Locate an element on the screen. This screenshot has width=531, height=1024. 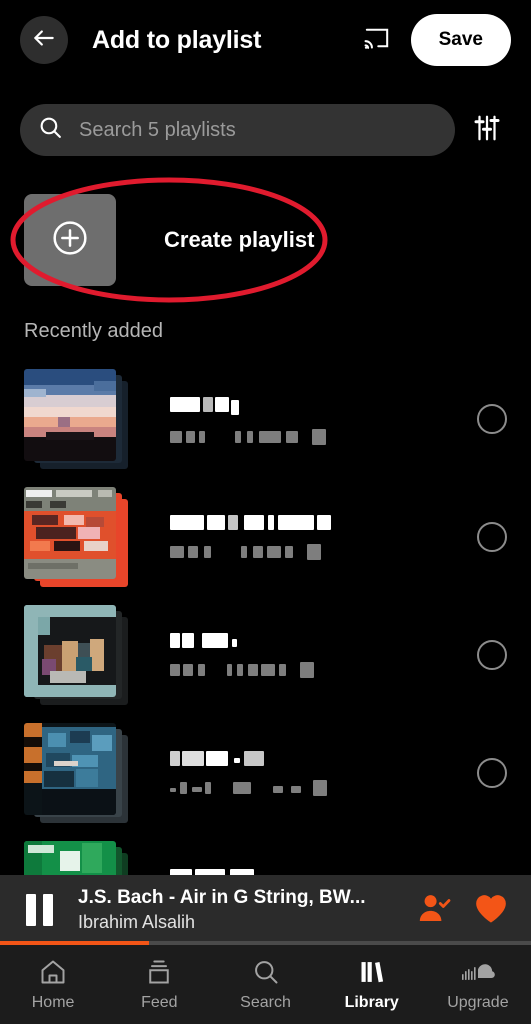
plus-circle-icon is located at coordinates (70, 240).